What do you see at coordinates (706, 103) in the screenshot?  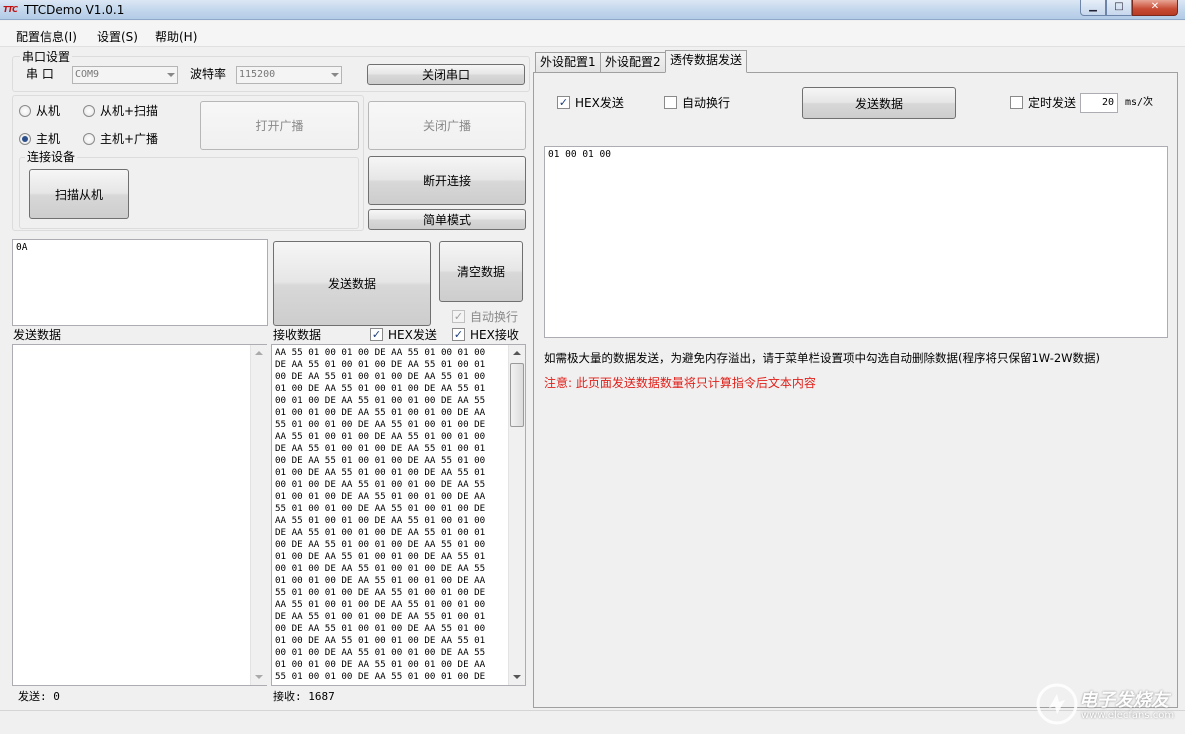 I see `auto-newline-right-label: 自动换行` at bounding box center [706, 103].